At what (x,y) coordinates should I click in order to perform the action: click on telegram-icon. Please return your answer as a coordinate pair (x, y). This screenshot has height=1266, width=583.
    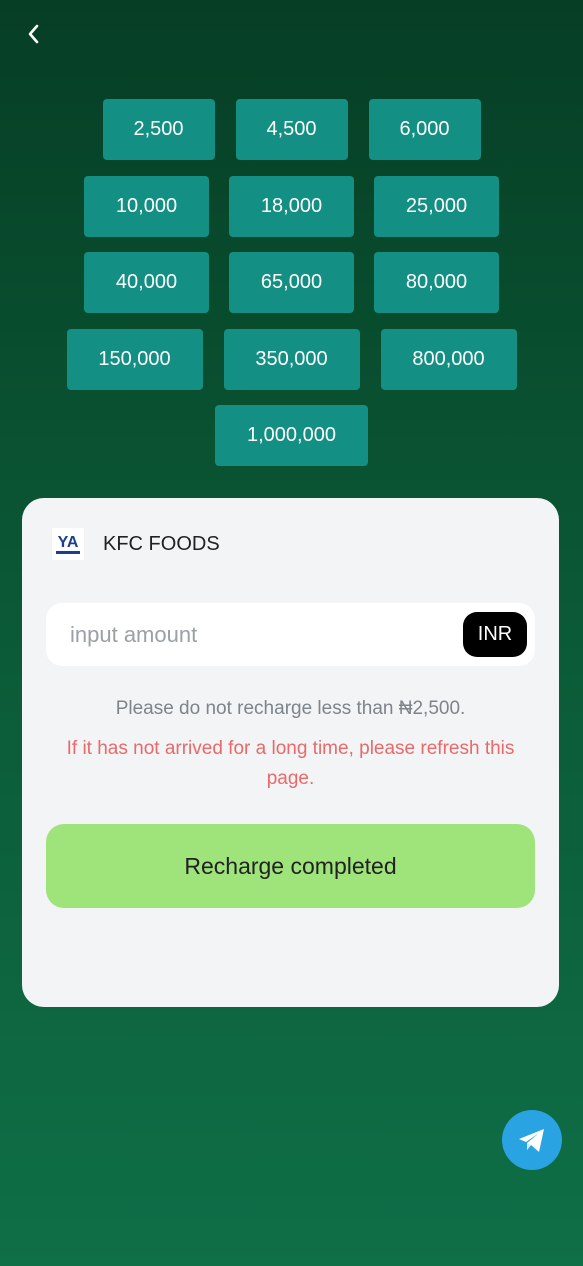
    Looking at the image, I should click on (531, 1140).